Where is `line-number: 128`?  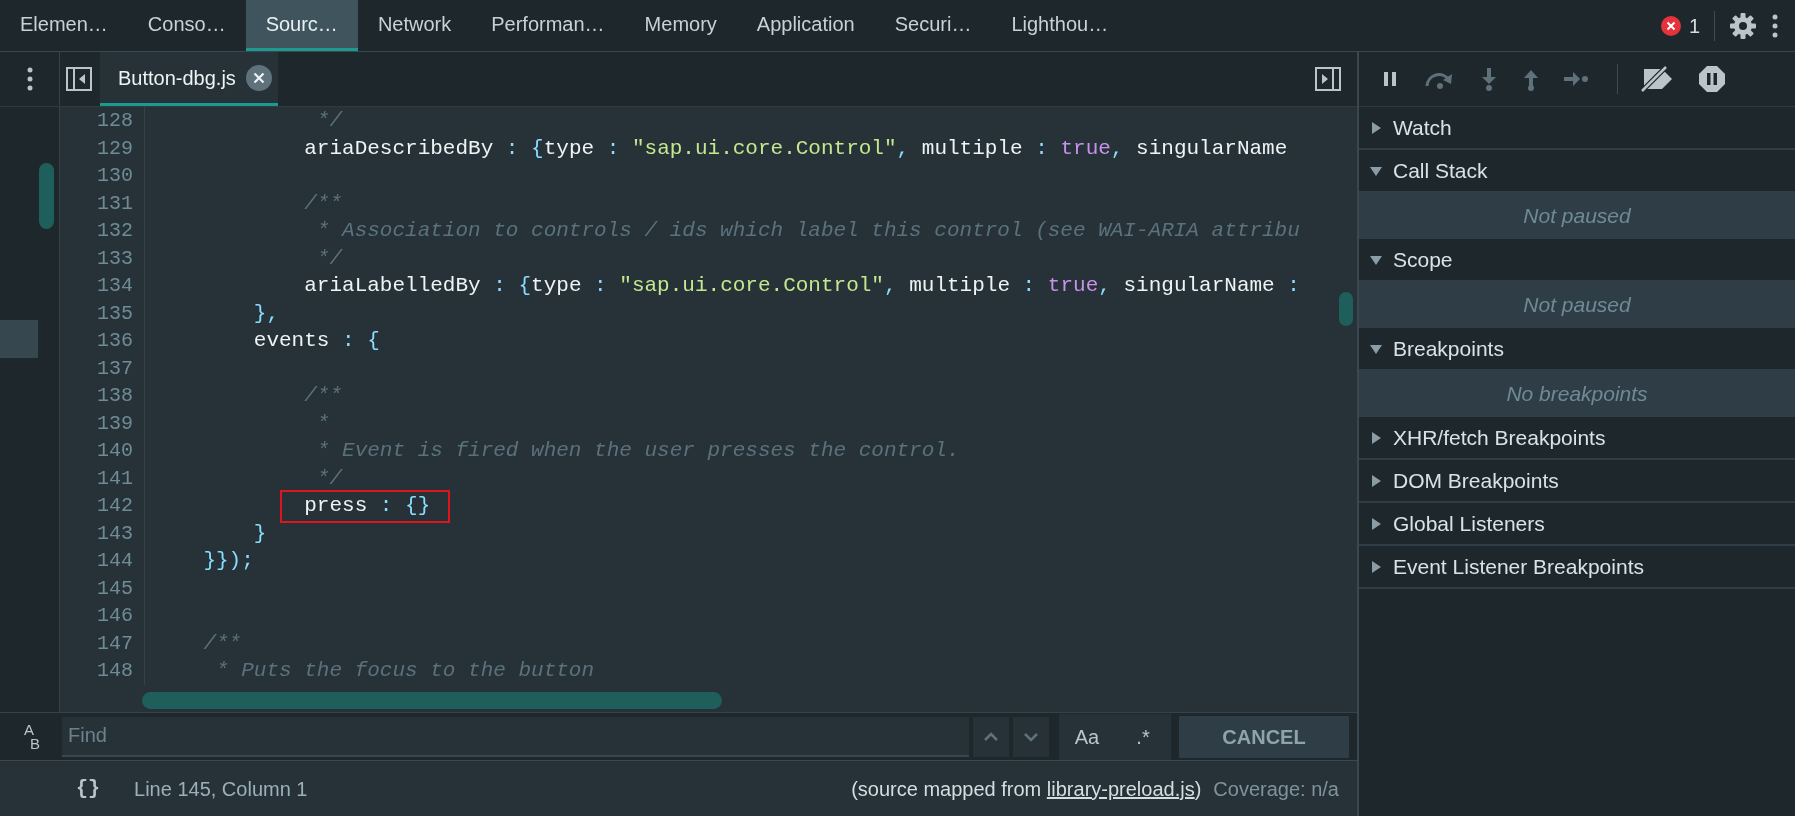 line-number: 128 is located at coordinates (102, 121).